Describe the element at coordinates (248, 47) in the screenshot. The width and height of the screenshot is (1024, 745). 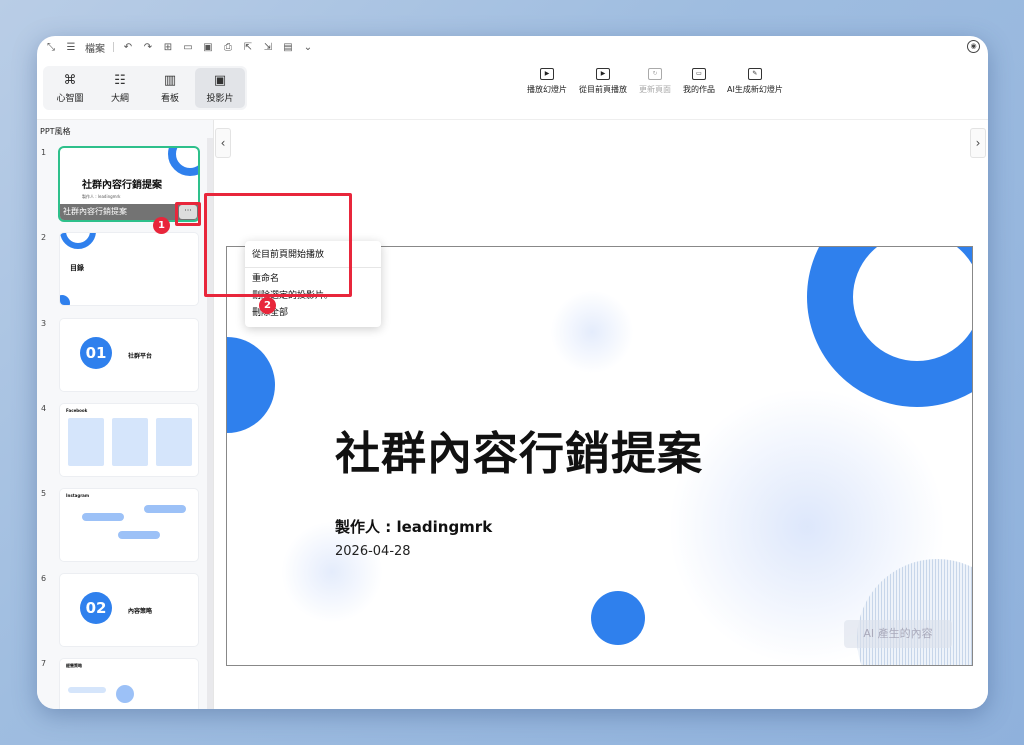
I see `export-icon: ⇱` at that location.